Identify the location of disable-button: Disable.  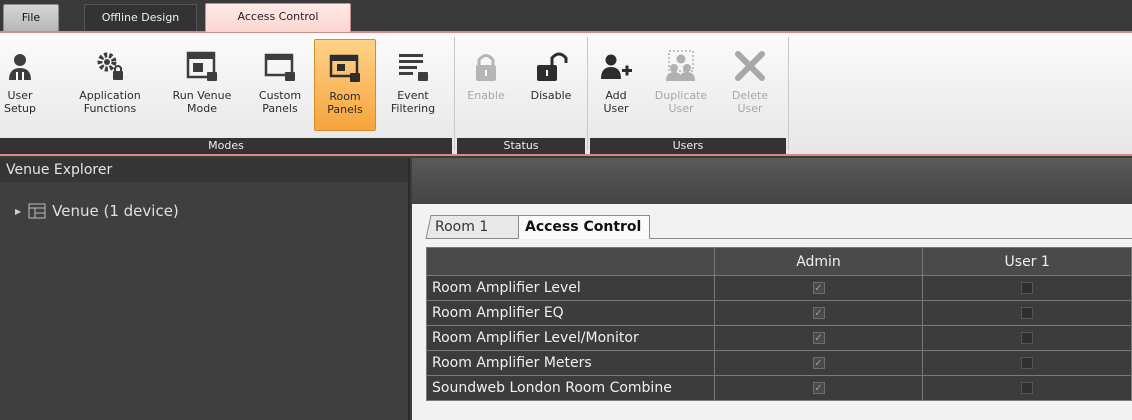
(551, 85).